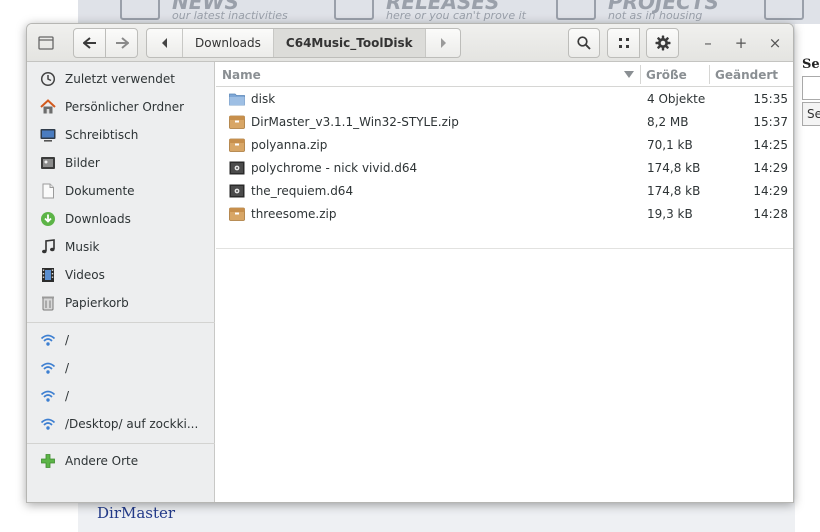 The image size is (820, 532). What do you see at coordinates (48, 135) in the screenshot?
I see `desktop-icon` at bounding box center [48, 135].